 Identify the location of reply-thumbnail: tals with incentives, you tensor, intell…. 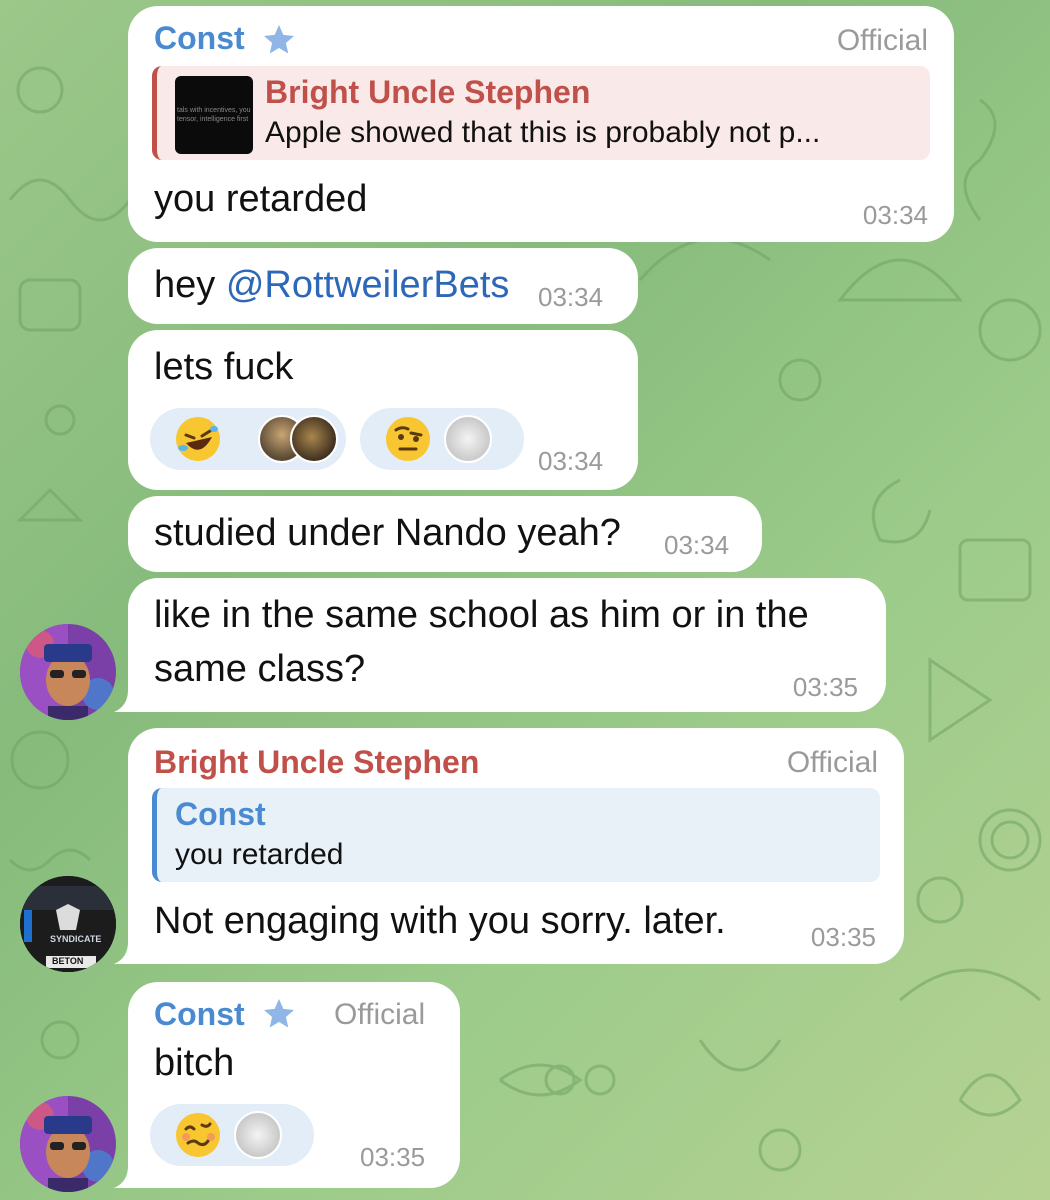
(214, 115).